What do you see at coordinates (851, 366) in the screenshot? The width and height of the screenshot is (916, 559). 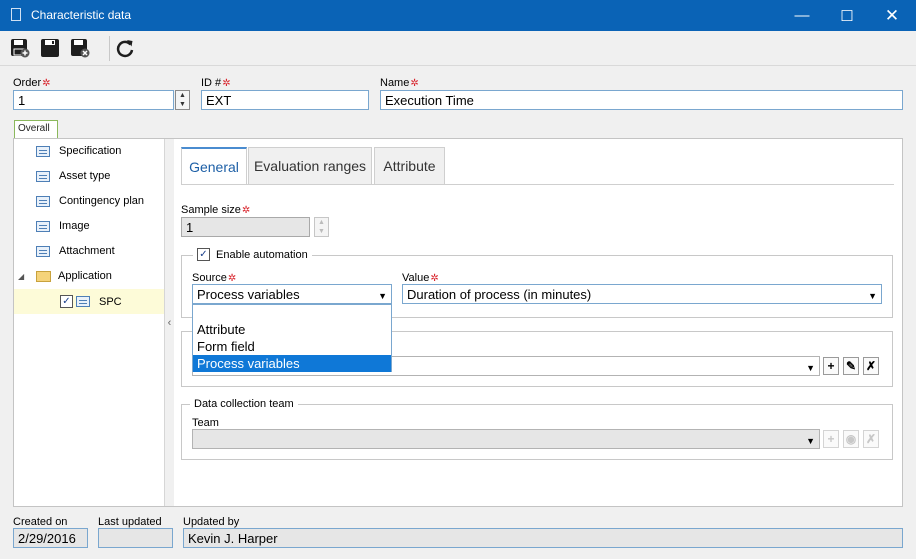 I see `edit-icon: ✎` at bounding box center [851, 366].